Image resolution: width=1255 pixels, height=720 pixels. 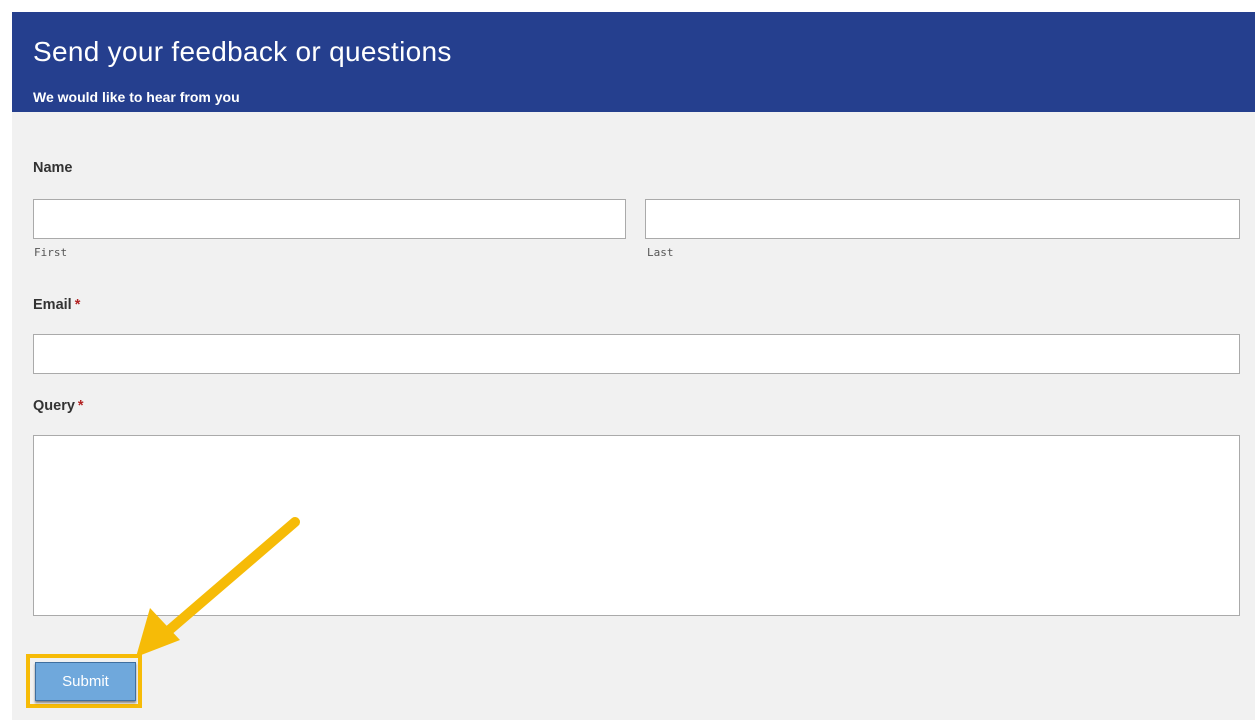 What do you see at coordinates (636, 354) in the screenshot?
I see `email-field` at bounding box center [636, 354].